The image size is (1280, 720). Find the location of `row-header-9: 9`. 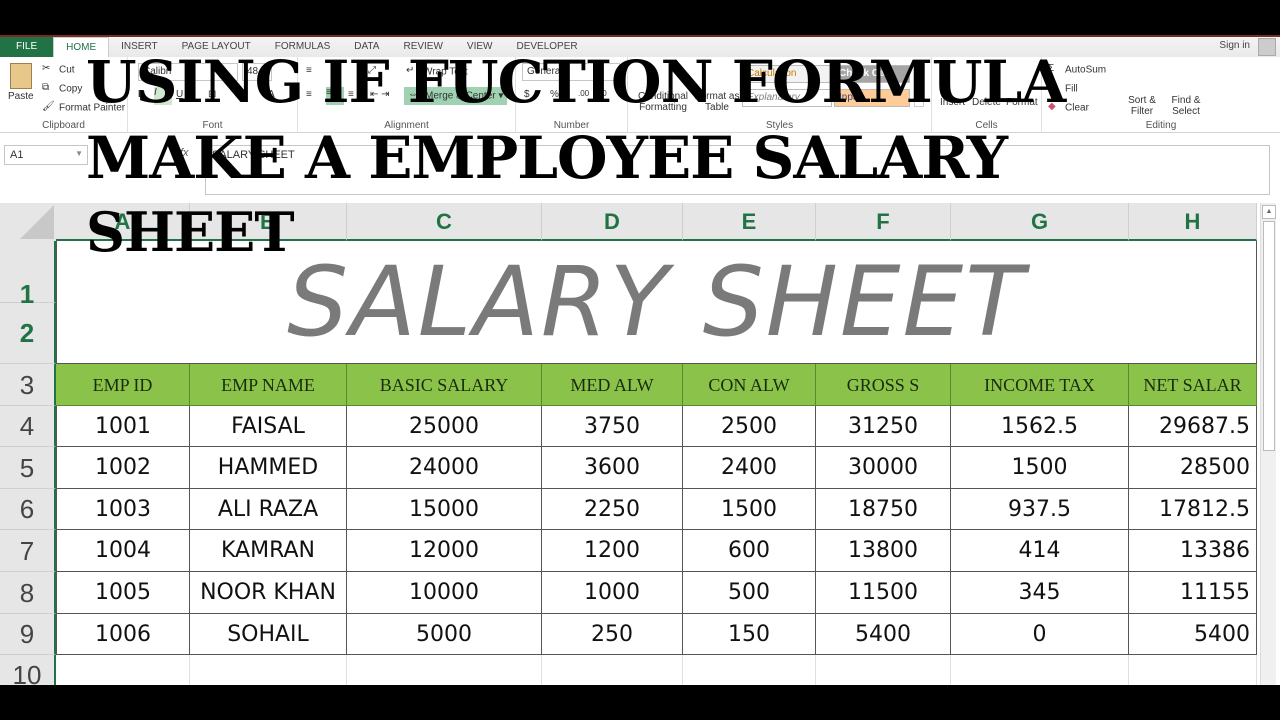

row-header-9: 9 is located at coordinates (28, 634).